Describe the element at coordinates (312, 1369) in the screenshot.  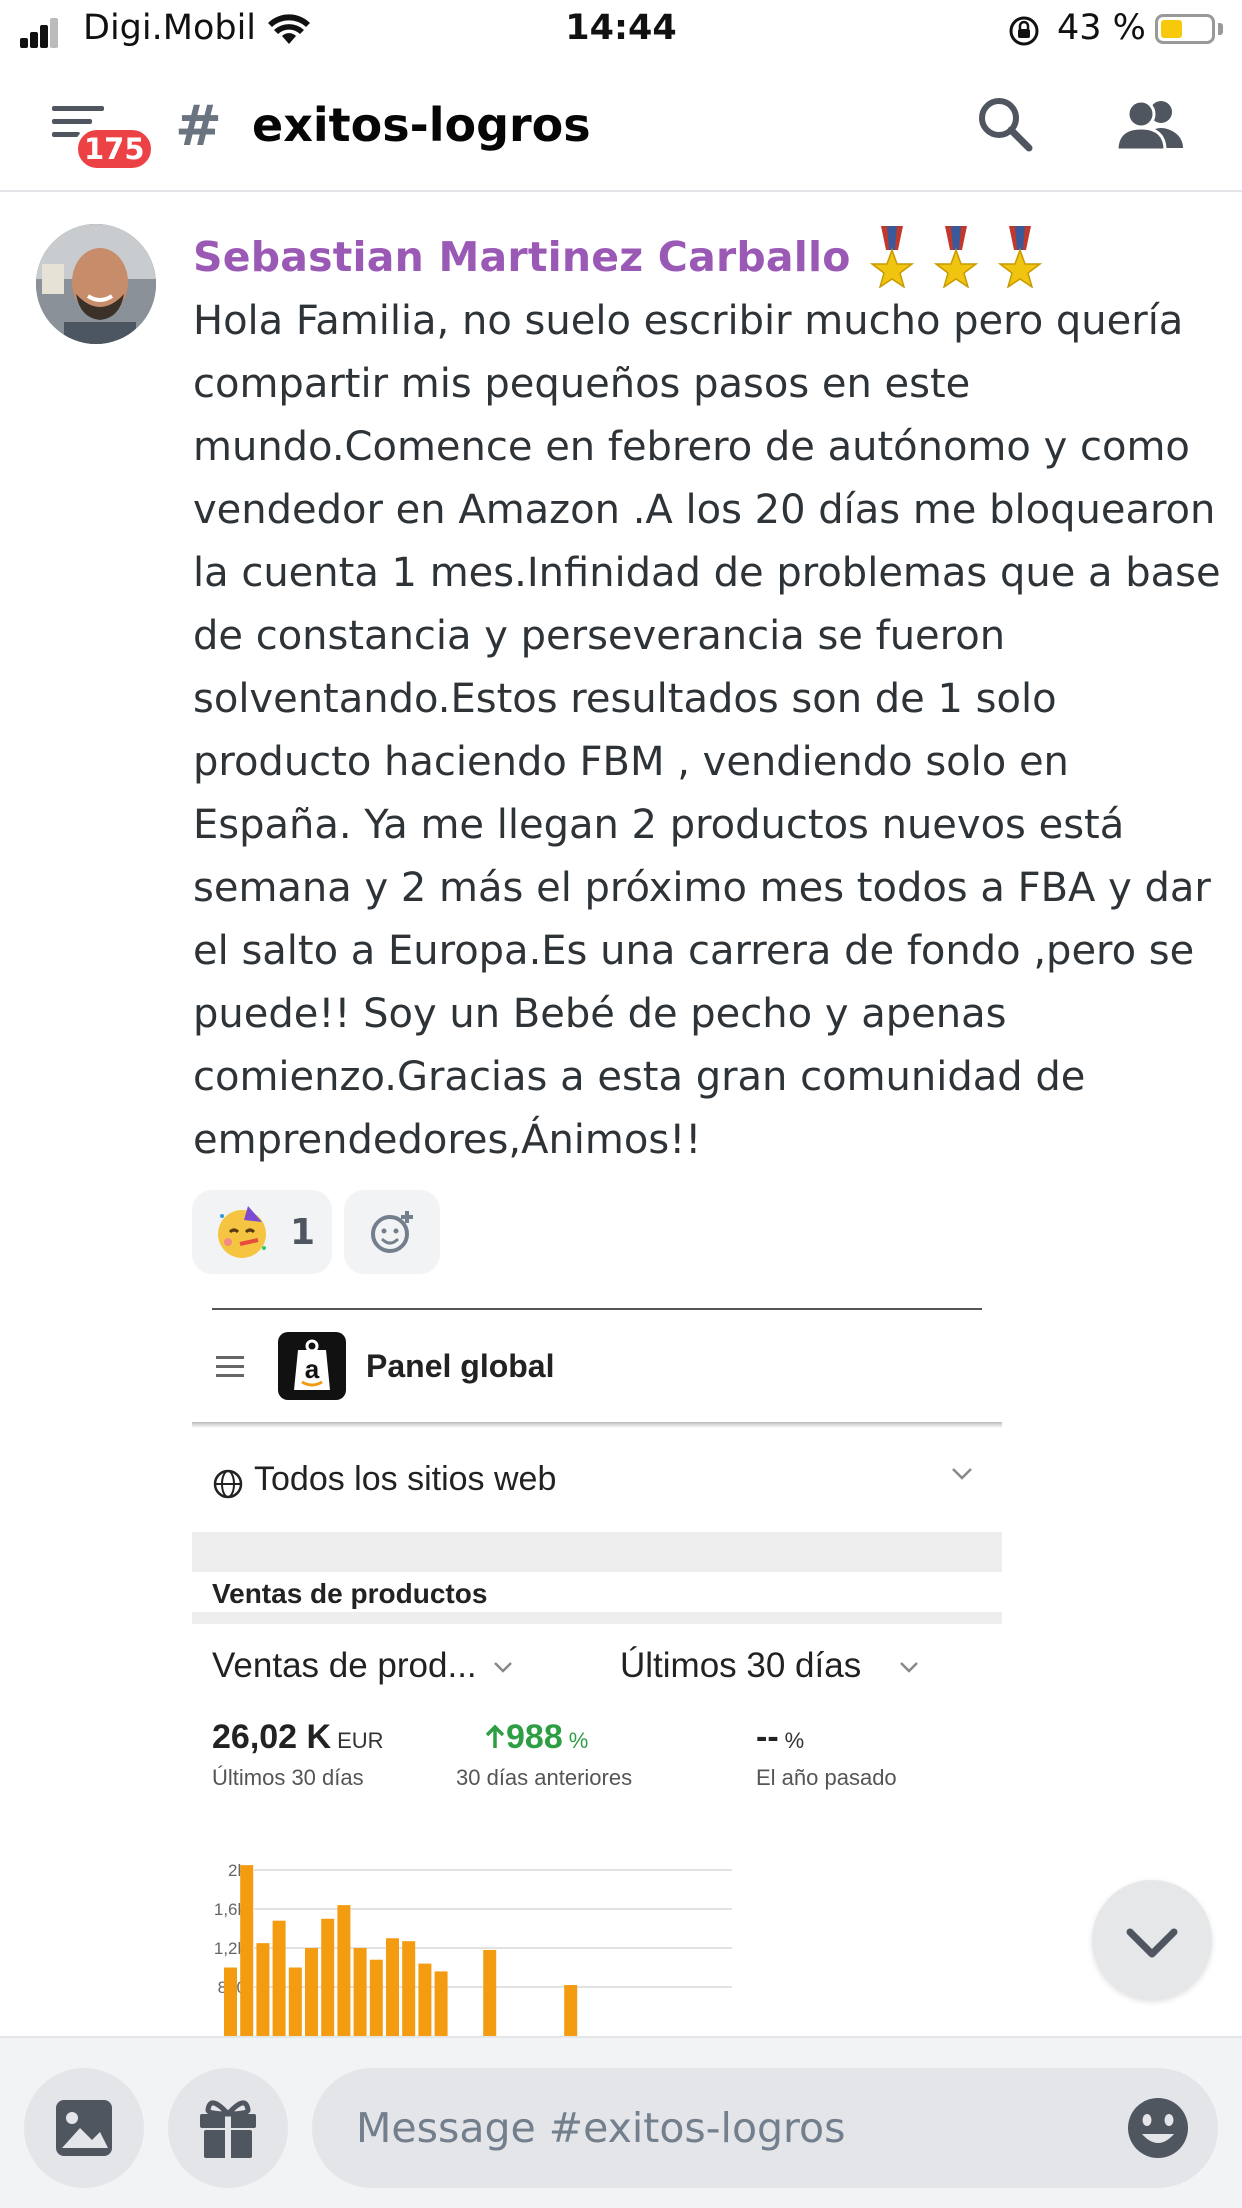
I see `svg-text: a` at that location.